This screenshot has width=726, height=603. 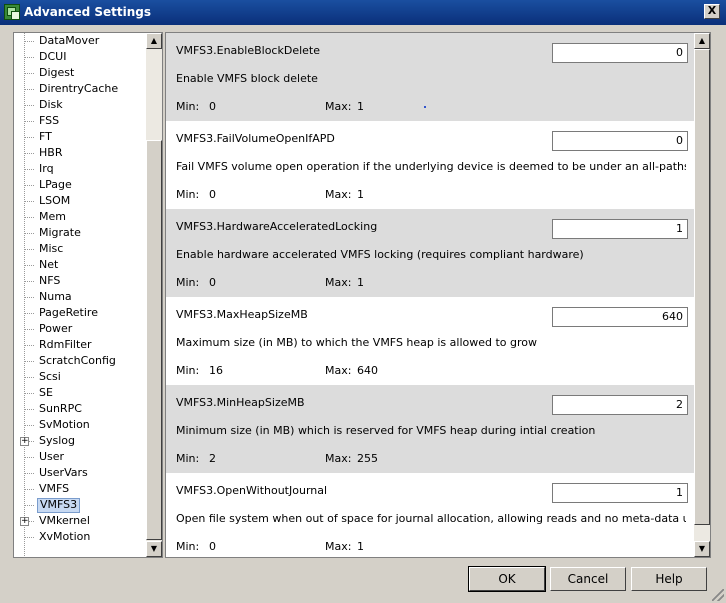 What do you see at coordinates (80, 121) in the screenshot?
I see `tree-item: FSS` at bounding box center [80, 121].